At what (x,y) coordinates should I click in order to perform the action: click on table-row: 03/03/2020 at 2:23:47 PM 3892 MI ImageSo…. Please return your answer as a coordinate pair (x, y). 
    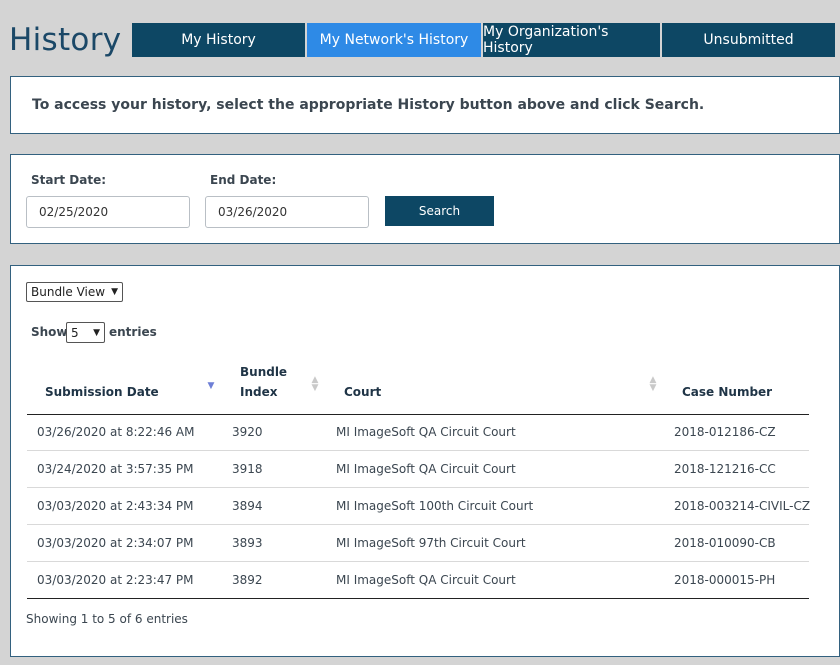
    Looking at the image, I should click on (418, 581).